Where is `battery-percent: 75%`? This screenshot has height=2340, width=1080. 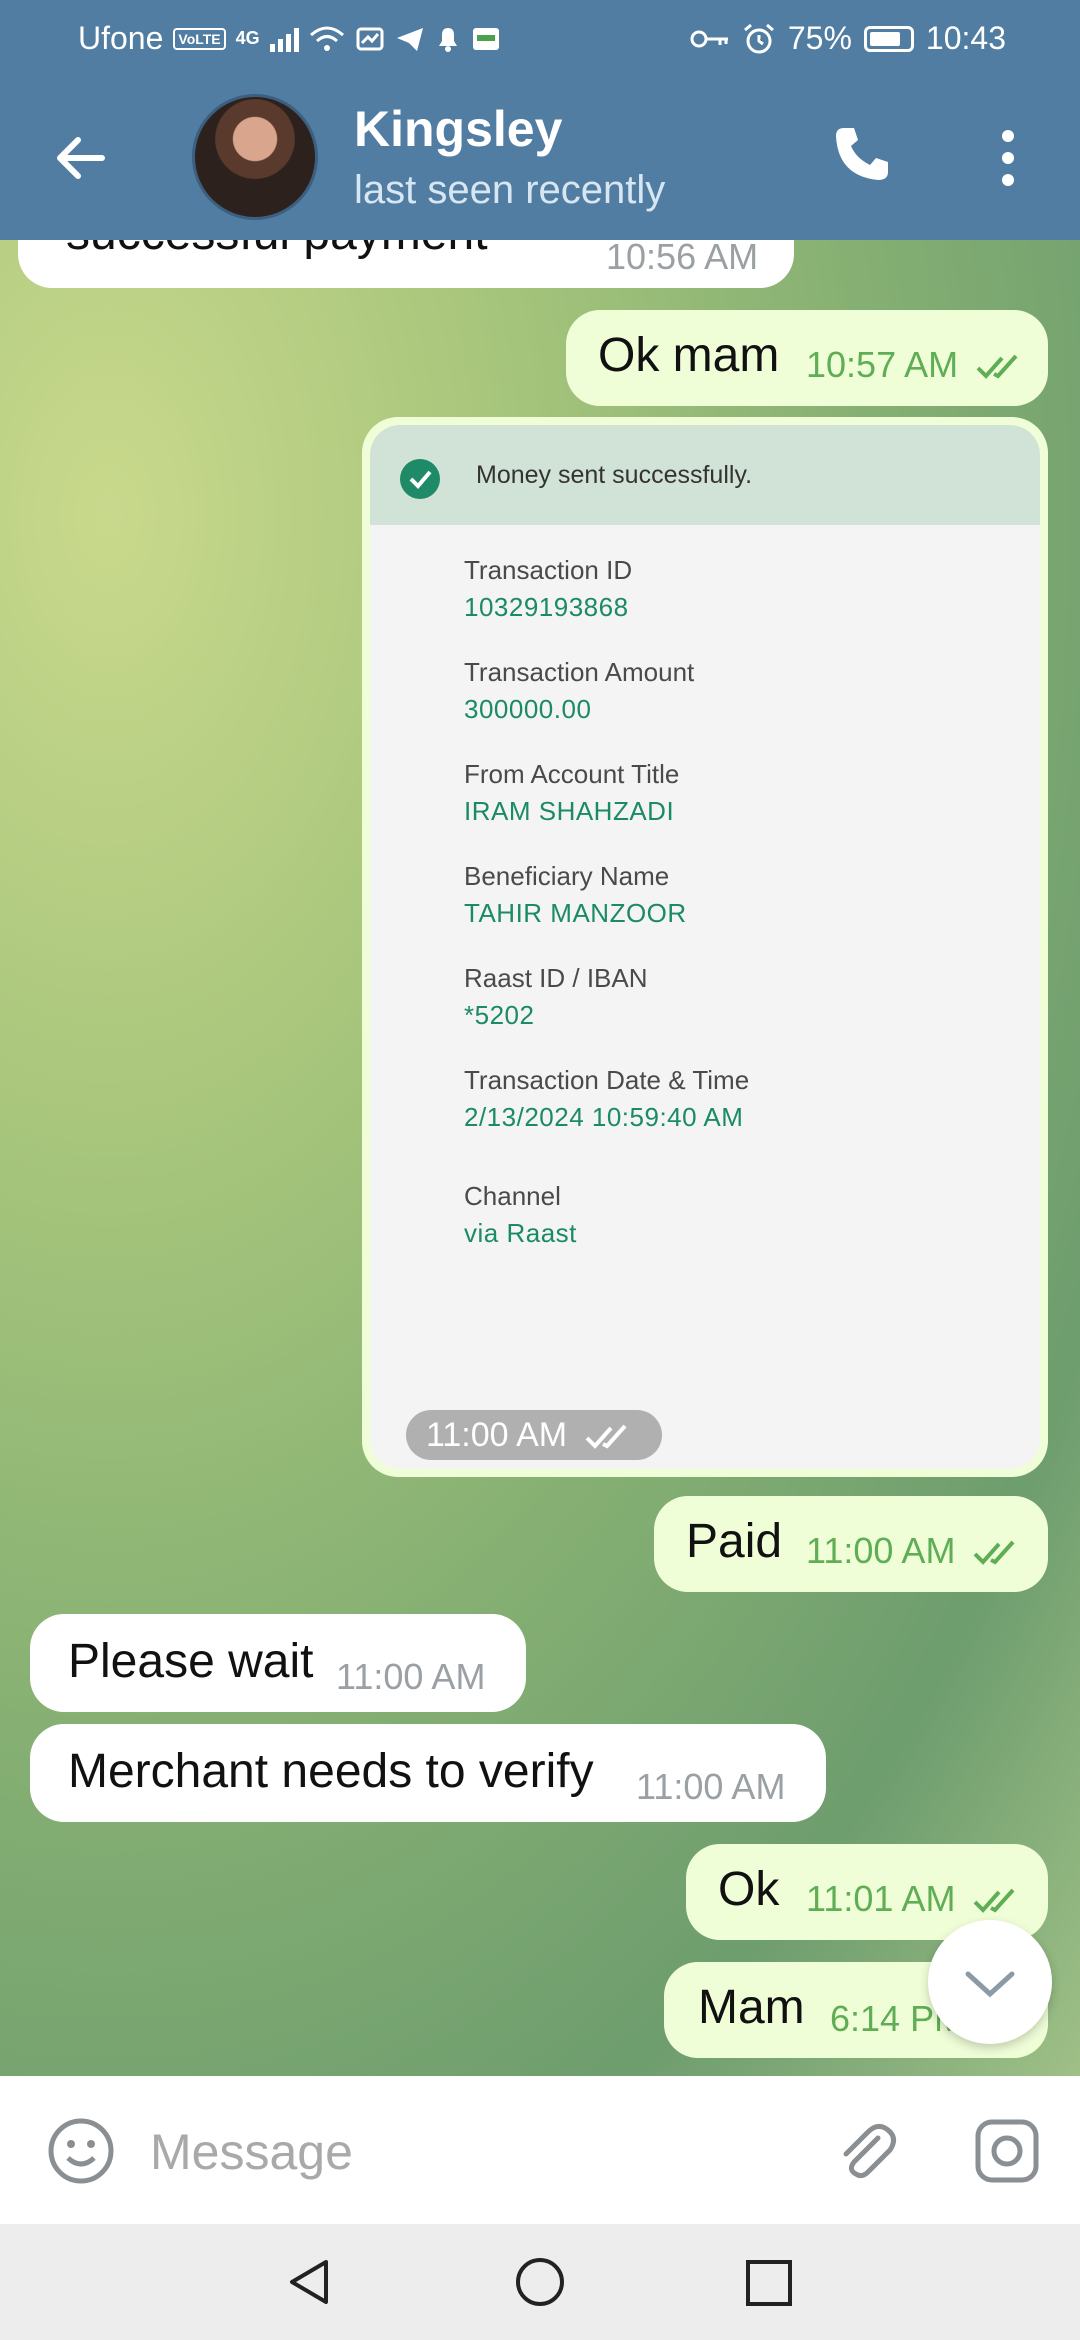
battery-percent: 75% is located at coordinates (819, 38).